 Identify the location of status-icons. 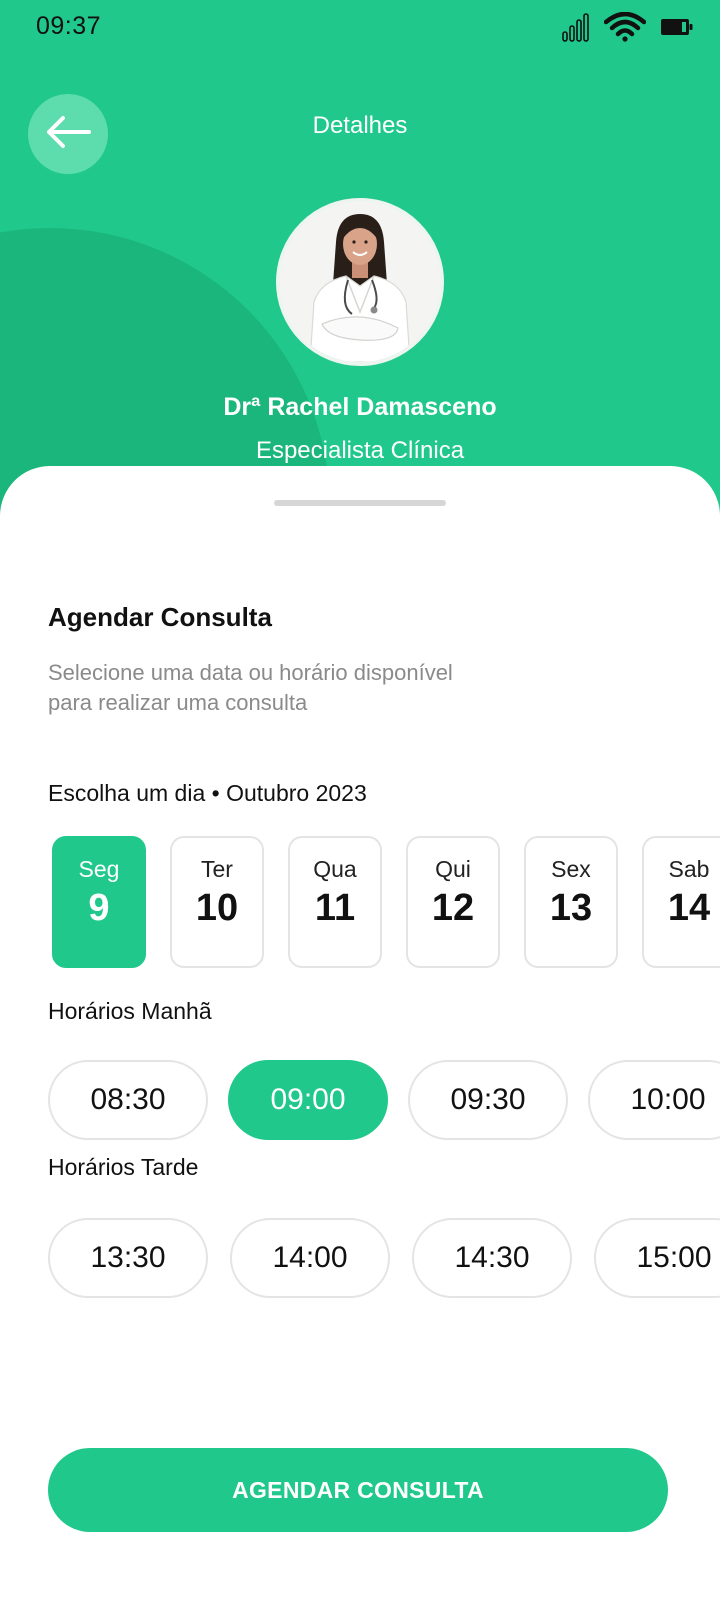
(628, 29).